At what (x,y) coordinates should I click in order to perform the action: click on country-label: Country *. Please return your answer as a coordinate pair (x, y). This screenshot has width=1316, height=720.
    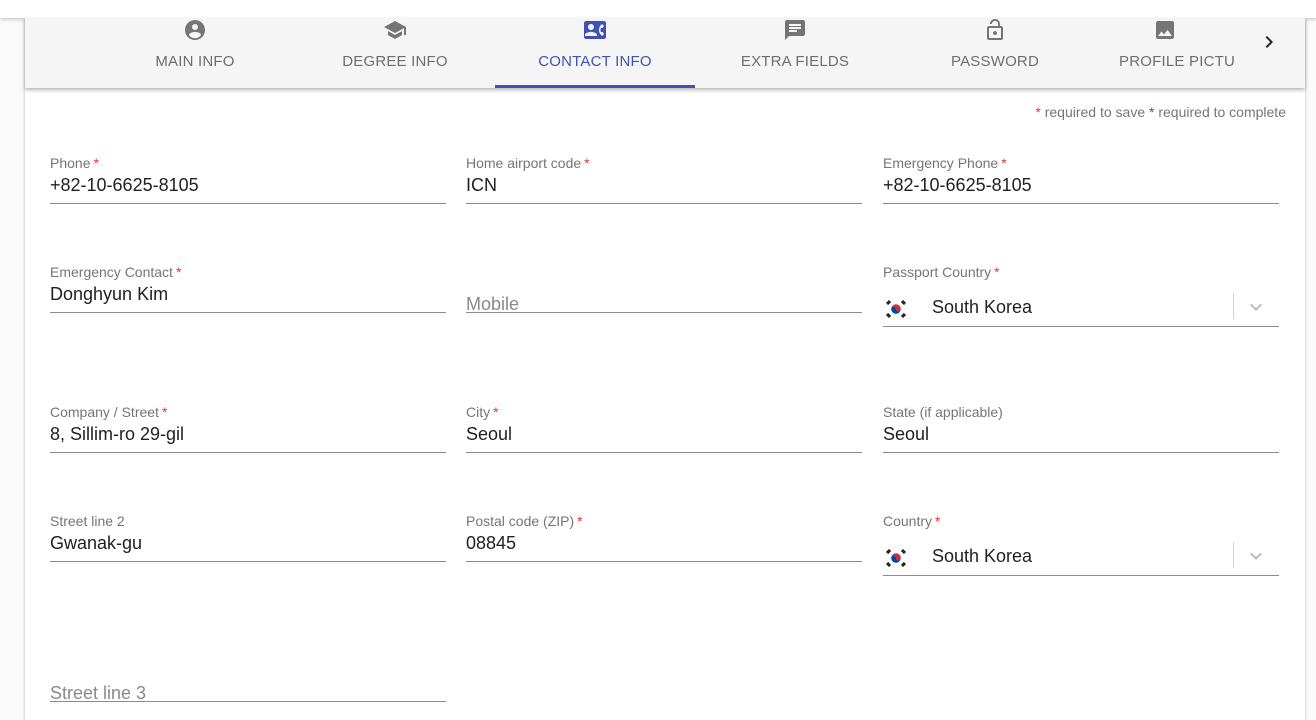
    Looking at the image, I should click on (912, 521).